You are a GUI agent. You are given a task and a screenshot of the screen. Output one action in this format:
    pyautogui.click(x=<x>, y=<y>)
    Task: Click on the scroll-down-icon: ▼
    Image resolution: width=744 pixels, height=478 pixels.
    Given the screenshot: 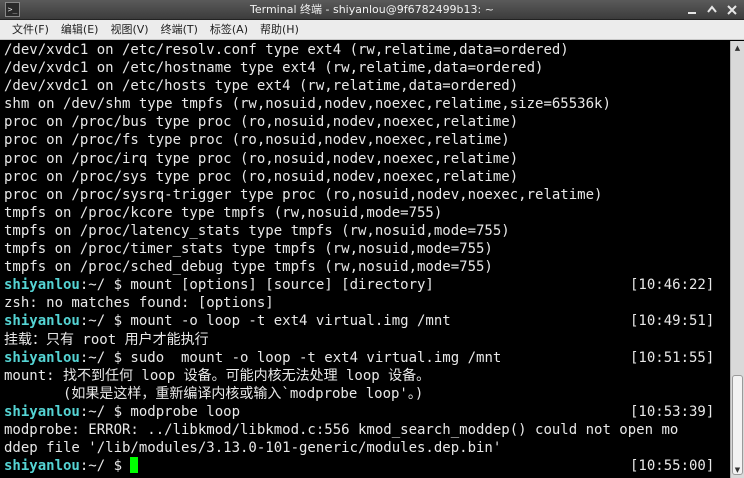 What is the action you would take?
    pyautogui.click(x=737, y=470)
    